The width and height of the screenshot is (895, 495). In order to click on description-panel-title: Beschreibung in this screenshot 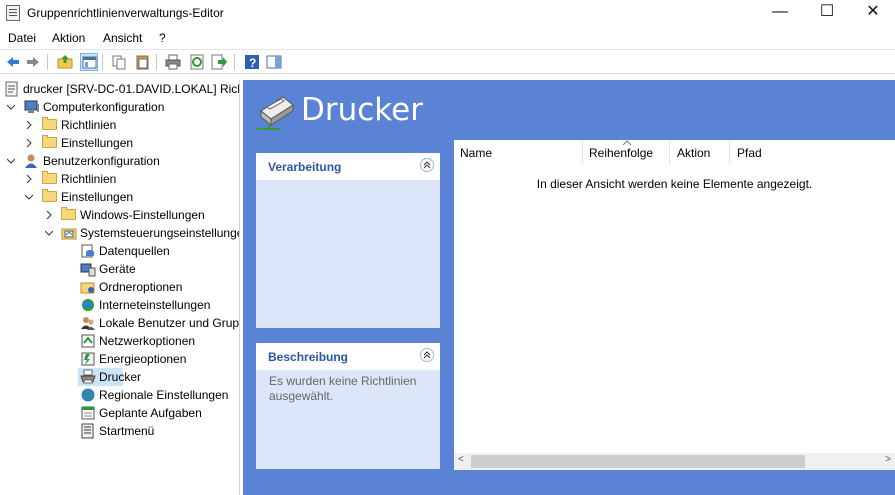, I will do `click(308, 357)`.